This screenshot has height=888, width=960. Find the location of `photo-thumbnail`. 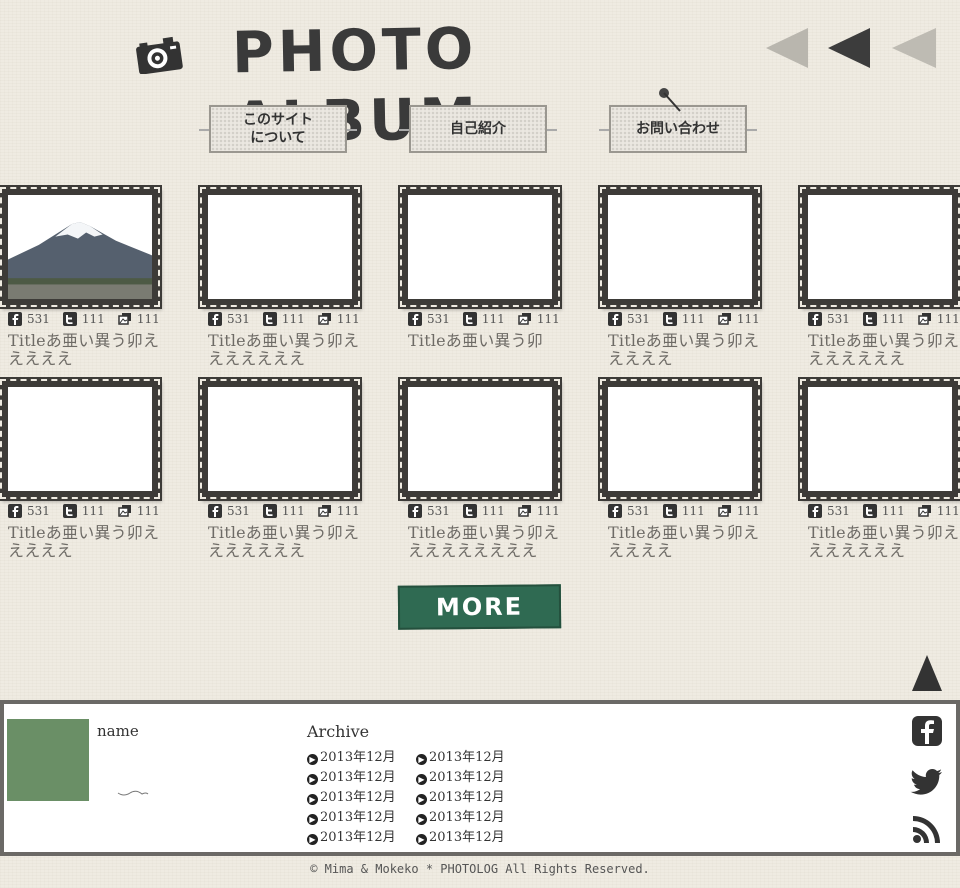

photo-thumbnail is located at coordinates (80, 247).